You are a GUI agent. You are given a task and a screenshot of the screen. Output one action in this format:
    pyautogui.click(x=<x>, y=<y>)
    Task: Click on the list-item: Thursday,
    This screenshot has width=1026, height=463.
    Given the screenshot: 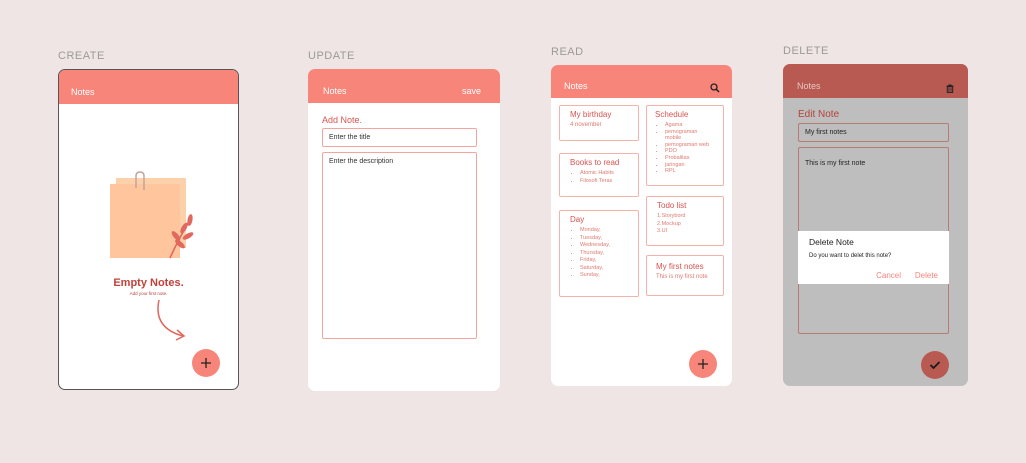 What is the action you would take?
    pyautogui.click(x=604, y=254)
    